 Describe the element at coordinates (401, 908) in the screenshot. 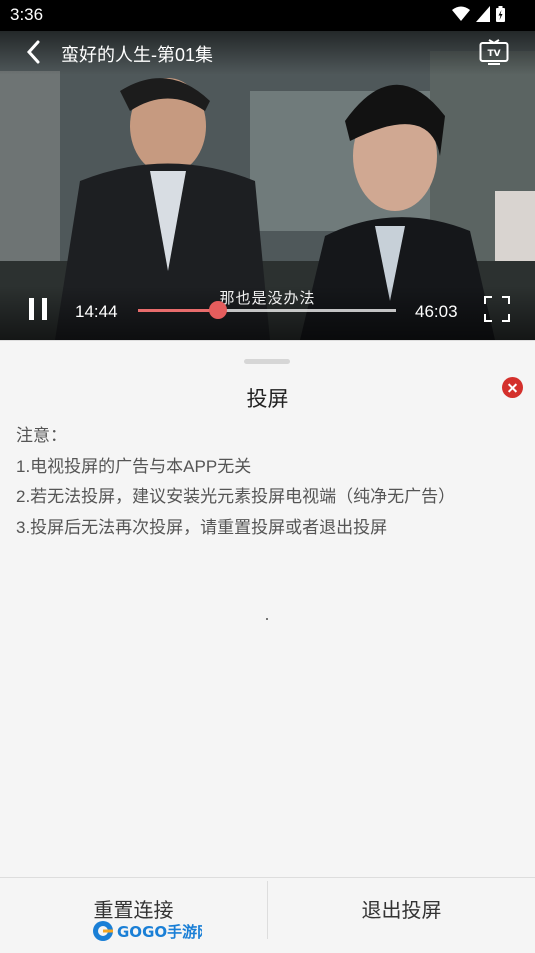

I see `exit-cast-button: 退出投屏` at that location.